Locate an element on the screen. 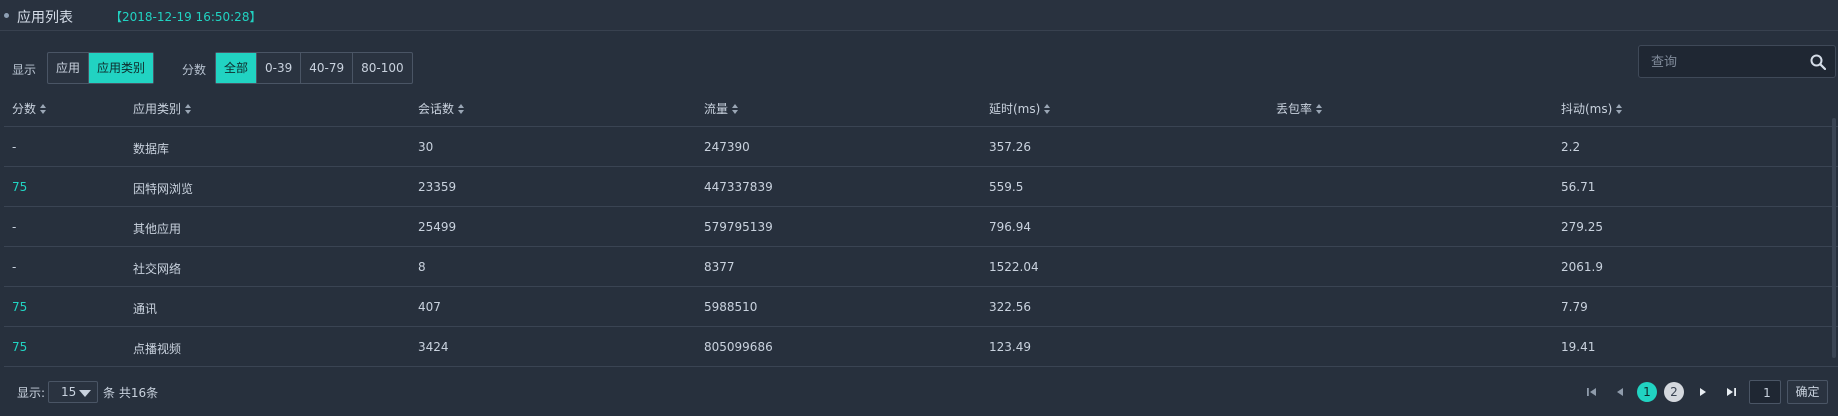  bullet-icon is located at coordinates (6, 15).